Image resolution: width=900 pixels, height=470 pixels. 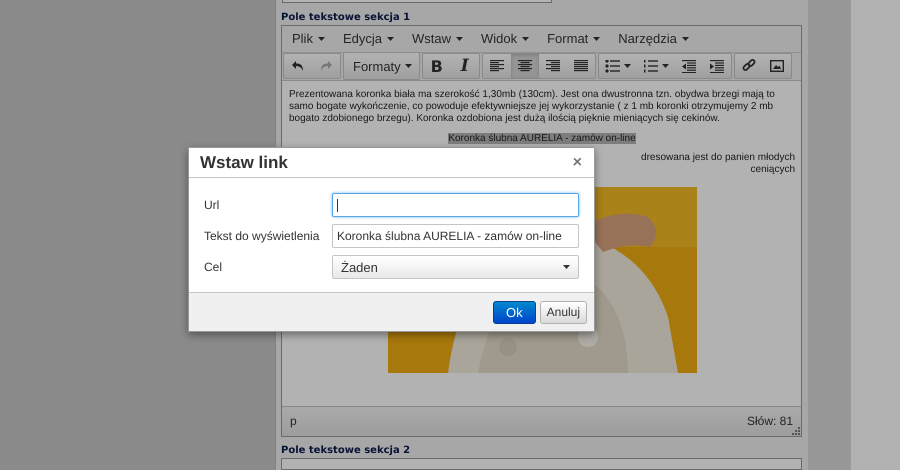 What do you see at coordinates (553, 66) in the screenshot?
I see `align-right-icon` at bounding box center [553, 66].